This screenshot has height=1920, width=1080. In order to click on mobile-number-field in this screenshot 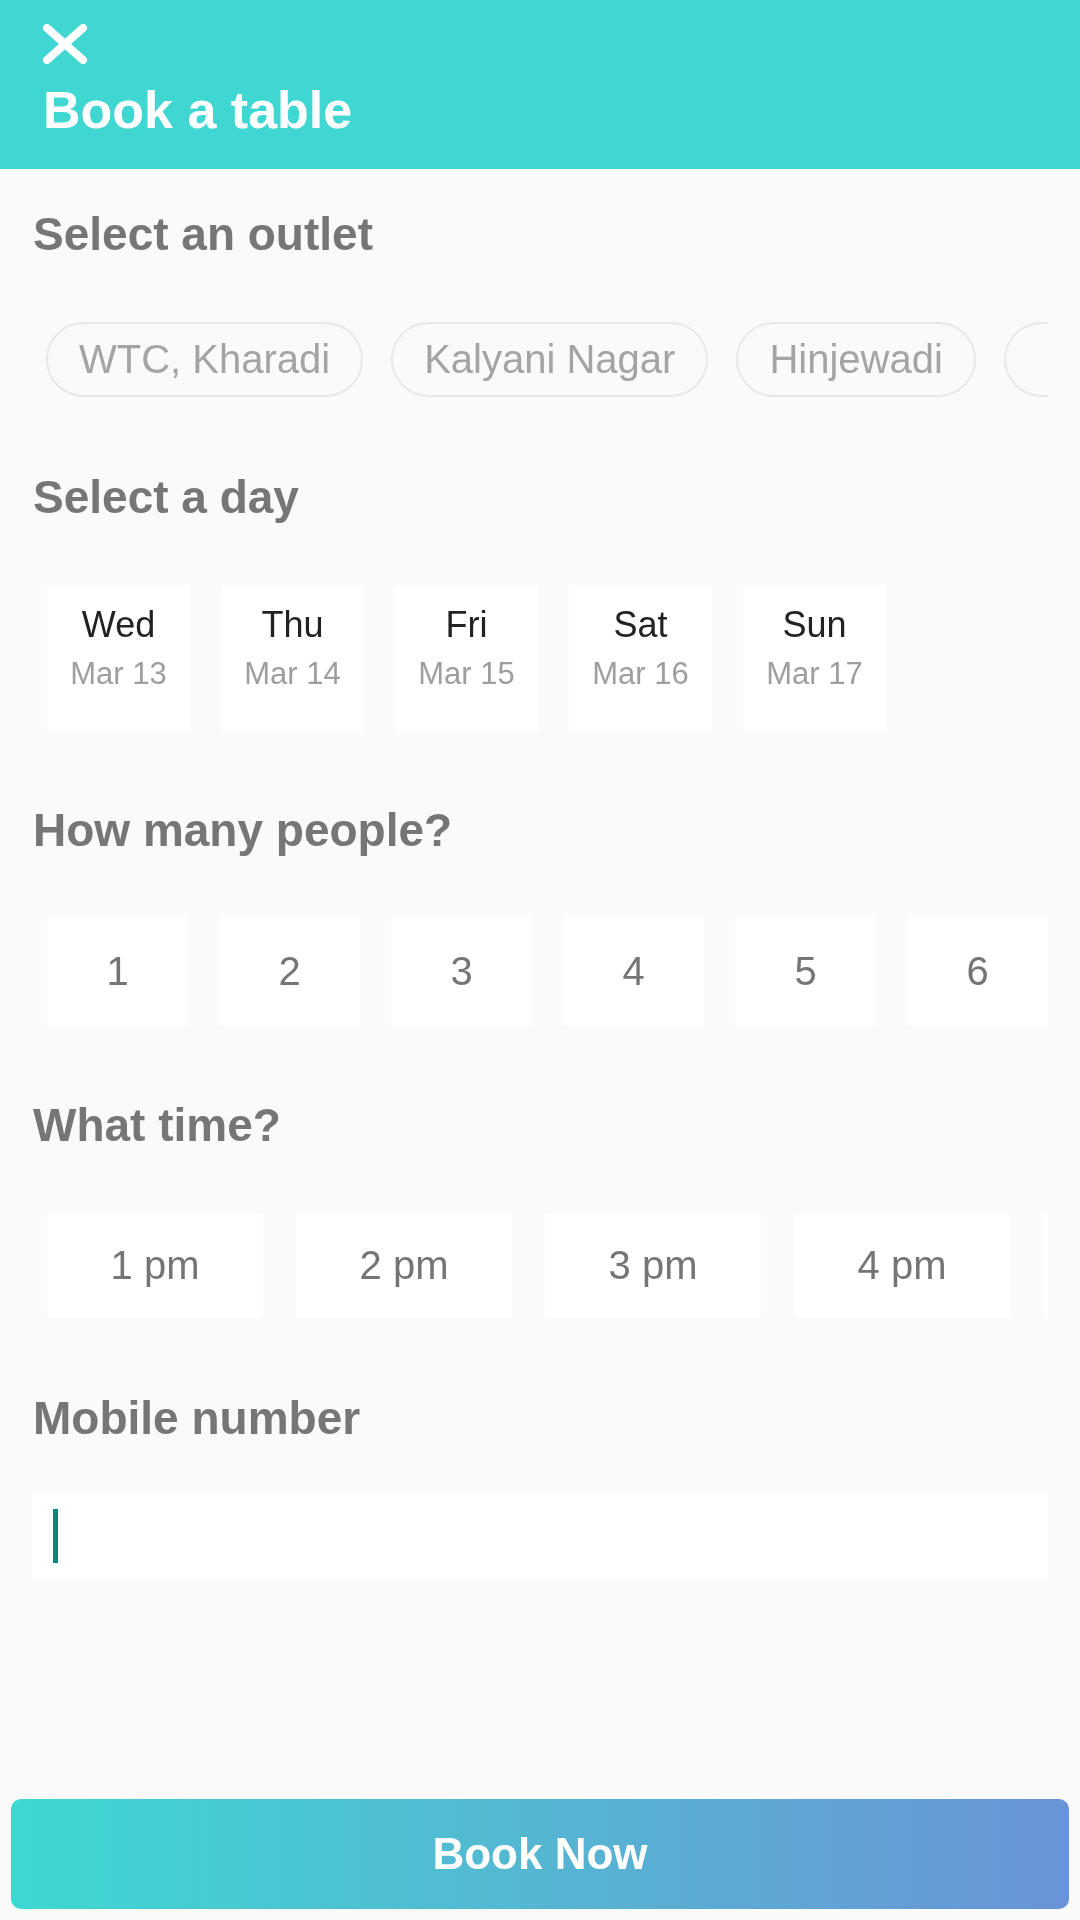, I will do `click(540, 1536)`.